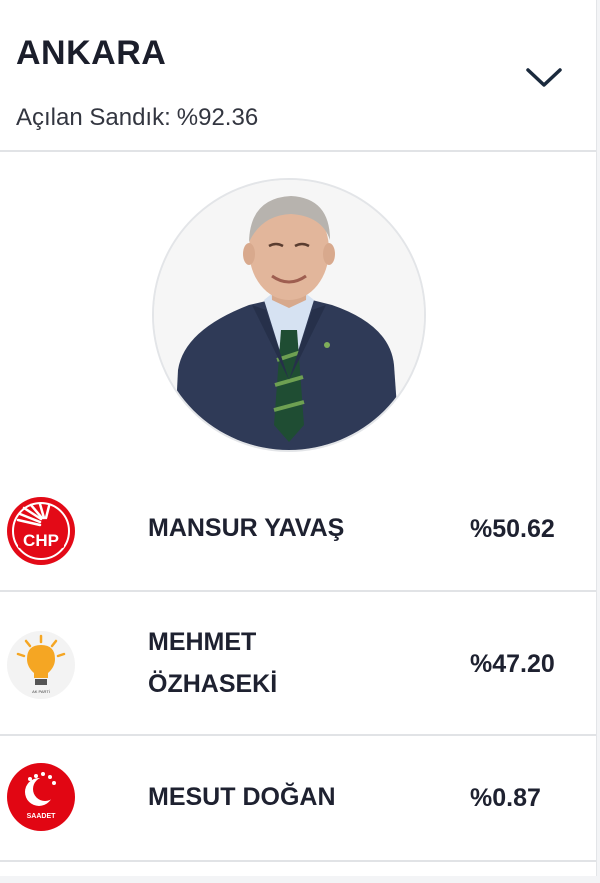 The image size is (600, 883). I want to click on saadet-logo-icon: SAADET, so click(41, 797).